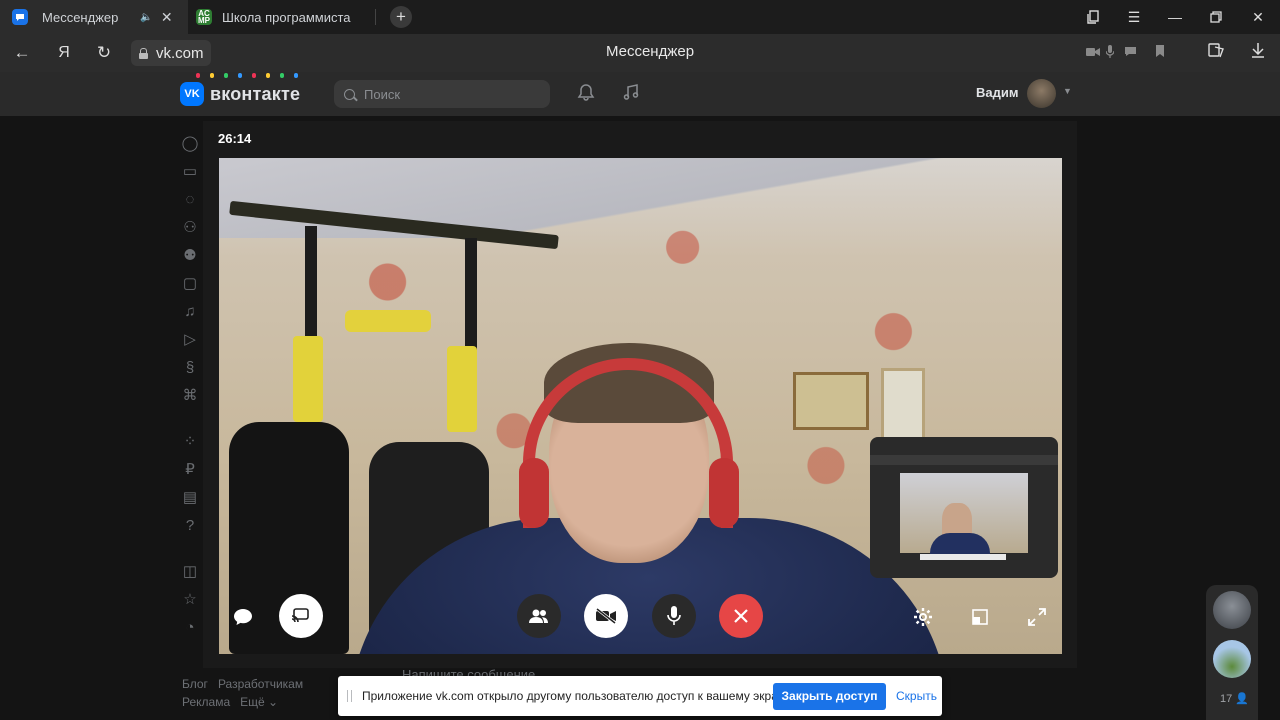 The height and width of the screenshot is (720, 1280). Describe the element at coordinates (180, 53) in the screenshot. I see `url-text: vk.com` at that location.